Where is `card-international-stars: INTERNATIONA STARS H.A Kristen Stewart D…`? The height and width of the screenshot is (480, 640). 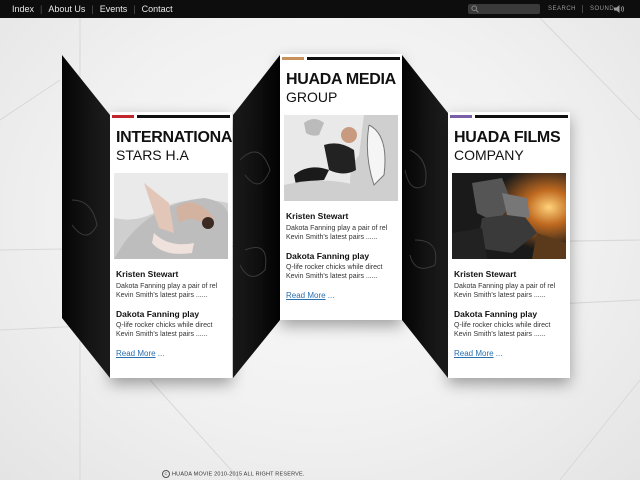 card-international-stars: INTERNATIONA STARS H.A Kristen Stewart D… is located at coordinates (171, 245).